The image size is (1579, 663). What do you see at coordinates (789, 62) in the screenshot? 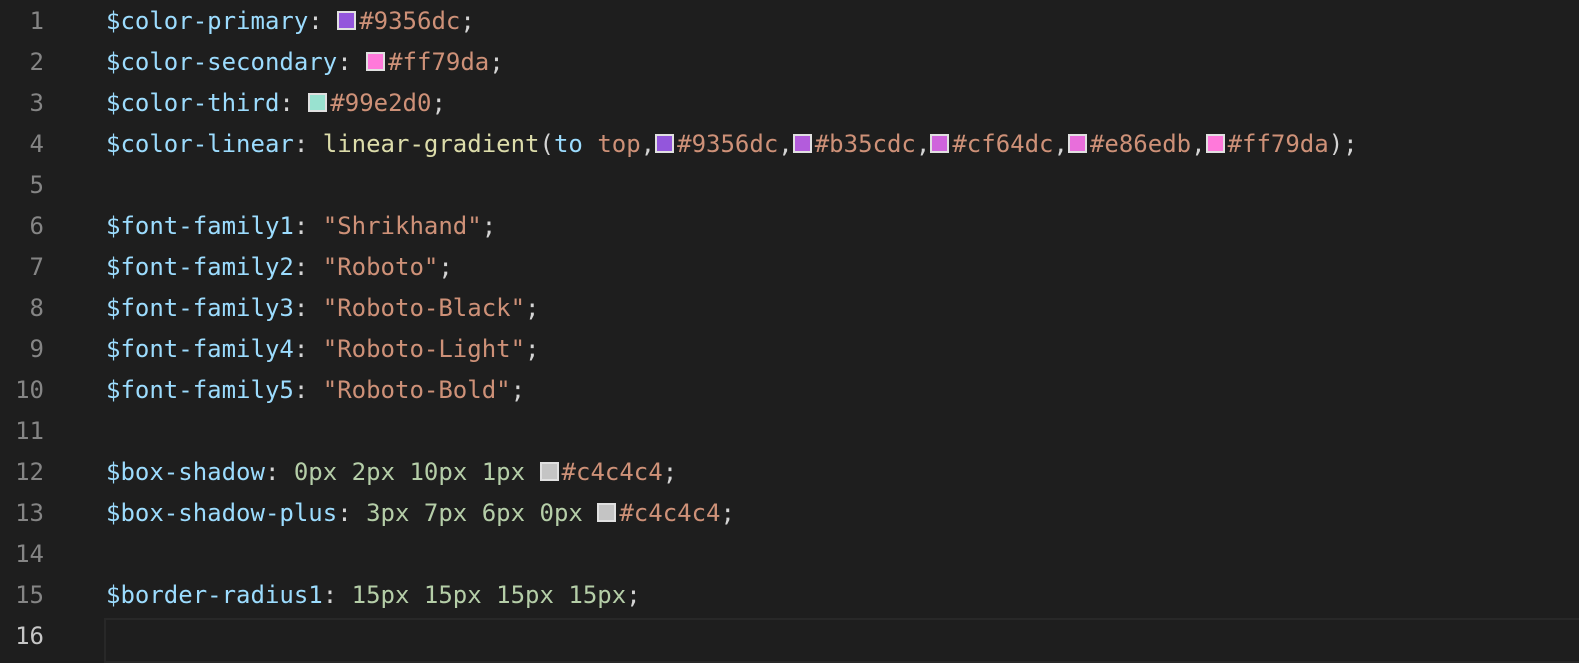
I see `code-line: 2 $color-secondary: #ff79da;` at bounding box center [789, 62].